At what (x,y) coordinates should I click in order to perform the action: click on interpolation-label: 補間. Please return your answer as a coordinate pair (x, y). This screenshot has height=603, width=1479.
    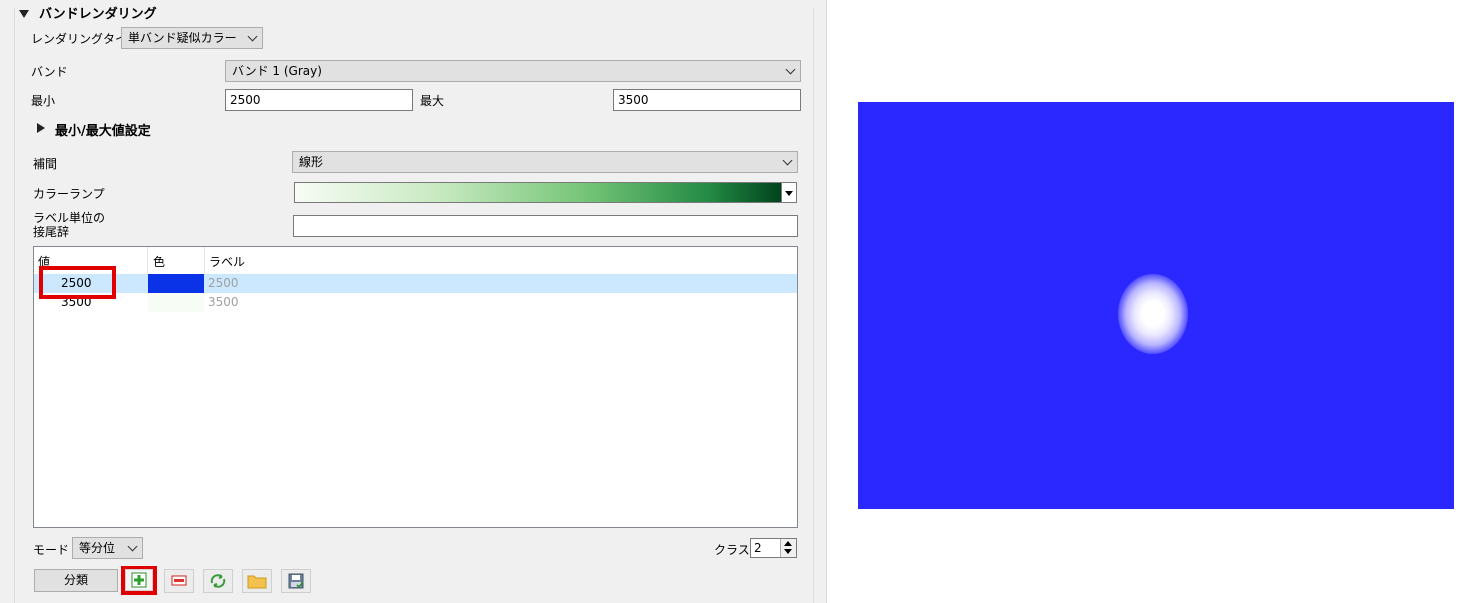
    Looking at the image, I should click on (45, 164).